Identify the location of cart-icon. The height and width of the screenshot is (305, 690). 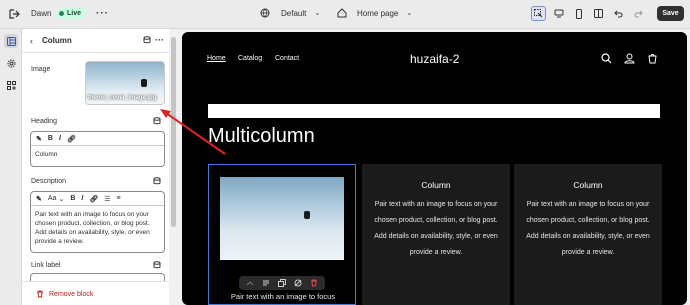
(652, 59).